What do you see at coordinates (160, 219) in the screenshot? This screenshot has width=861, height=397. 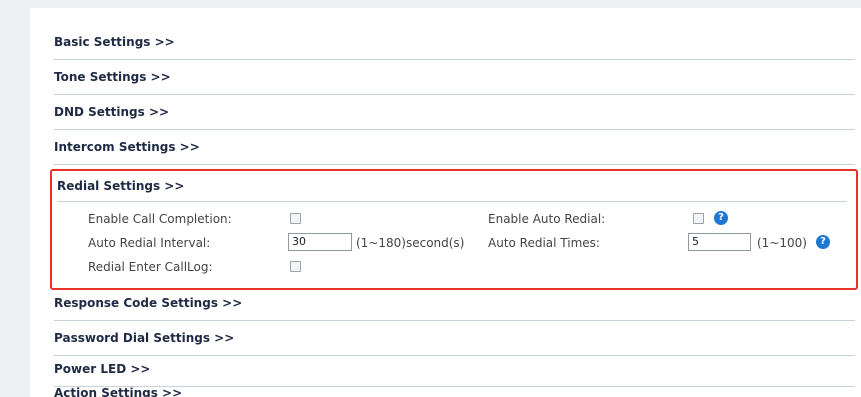 I see `enable-call-completion-label: Enable Call Completion:` at bounding box center [160, 219].